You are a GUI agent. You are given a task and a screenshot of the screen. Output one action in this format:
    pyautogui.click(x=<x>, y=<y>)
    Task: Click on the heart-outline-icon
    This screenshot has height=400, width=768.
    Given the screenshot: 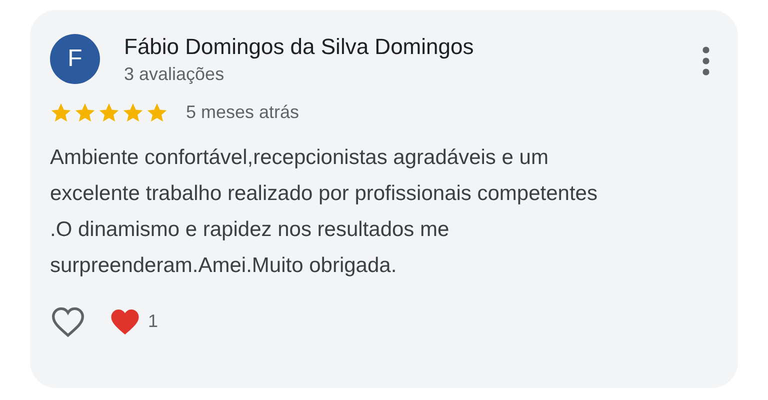 What is the action you would take?
    pyautogui.click(x=68, y=322)
    